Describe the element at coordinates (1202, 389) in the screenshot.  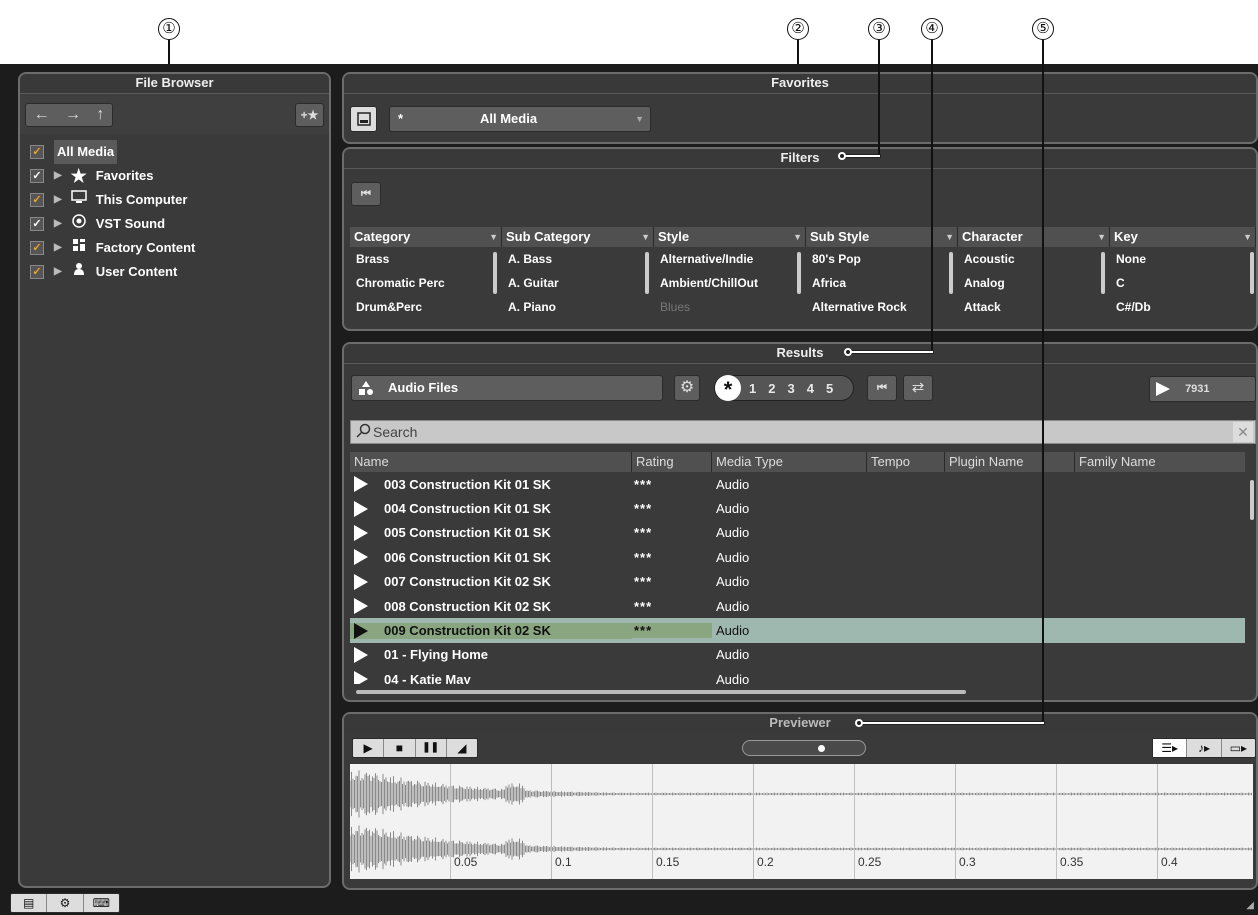
I see `results-count-display: 7931` at that location.